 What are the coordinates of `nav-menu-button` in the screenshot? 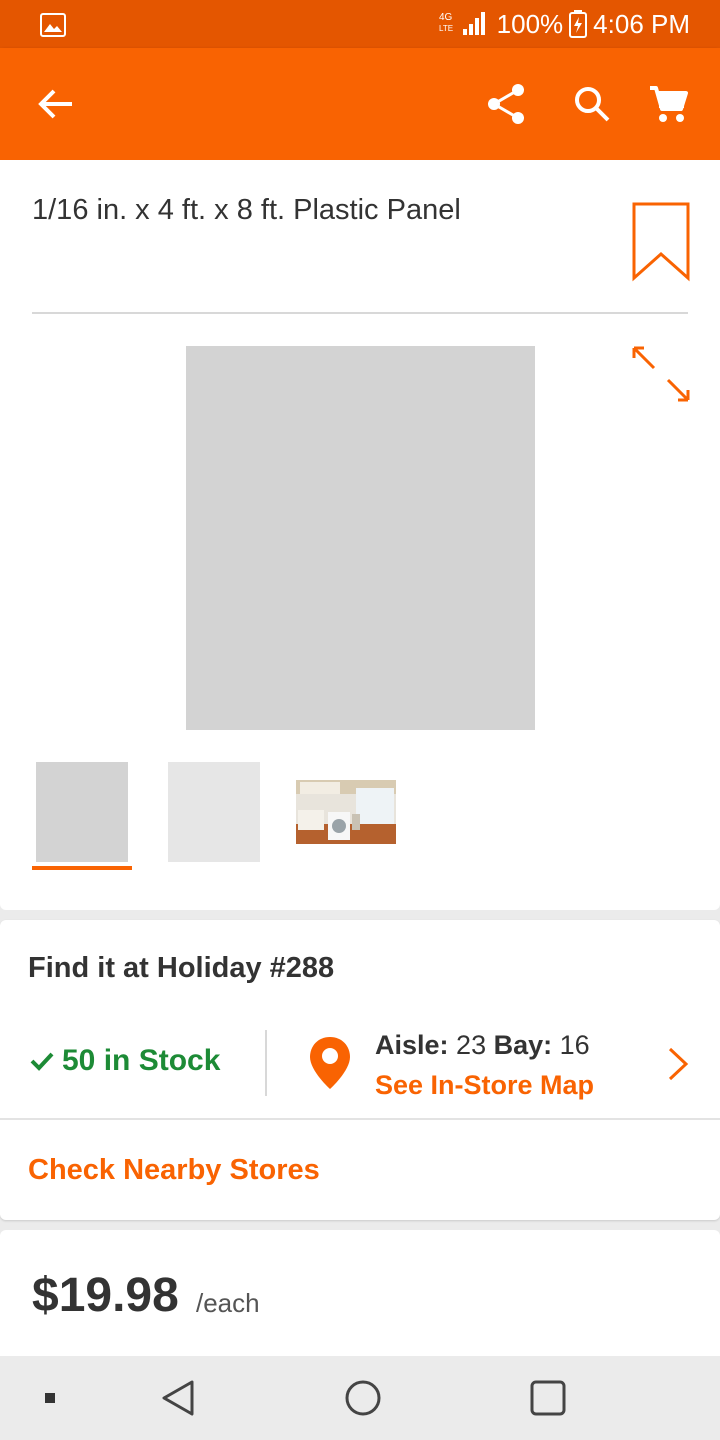 It's located at (50, 1398).